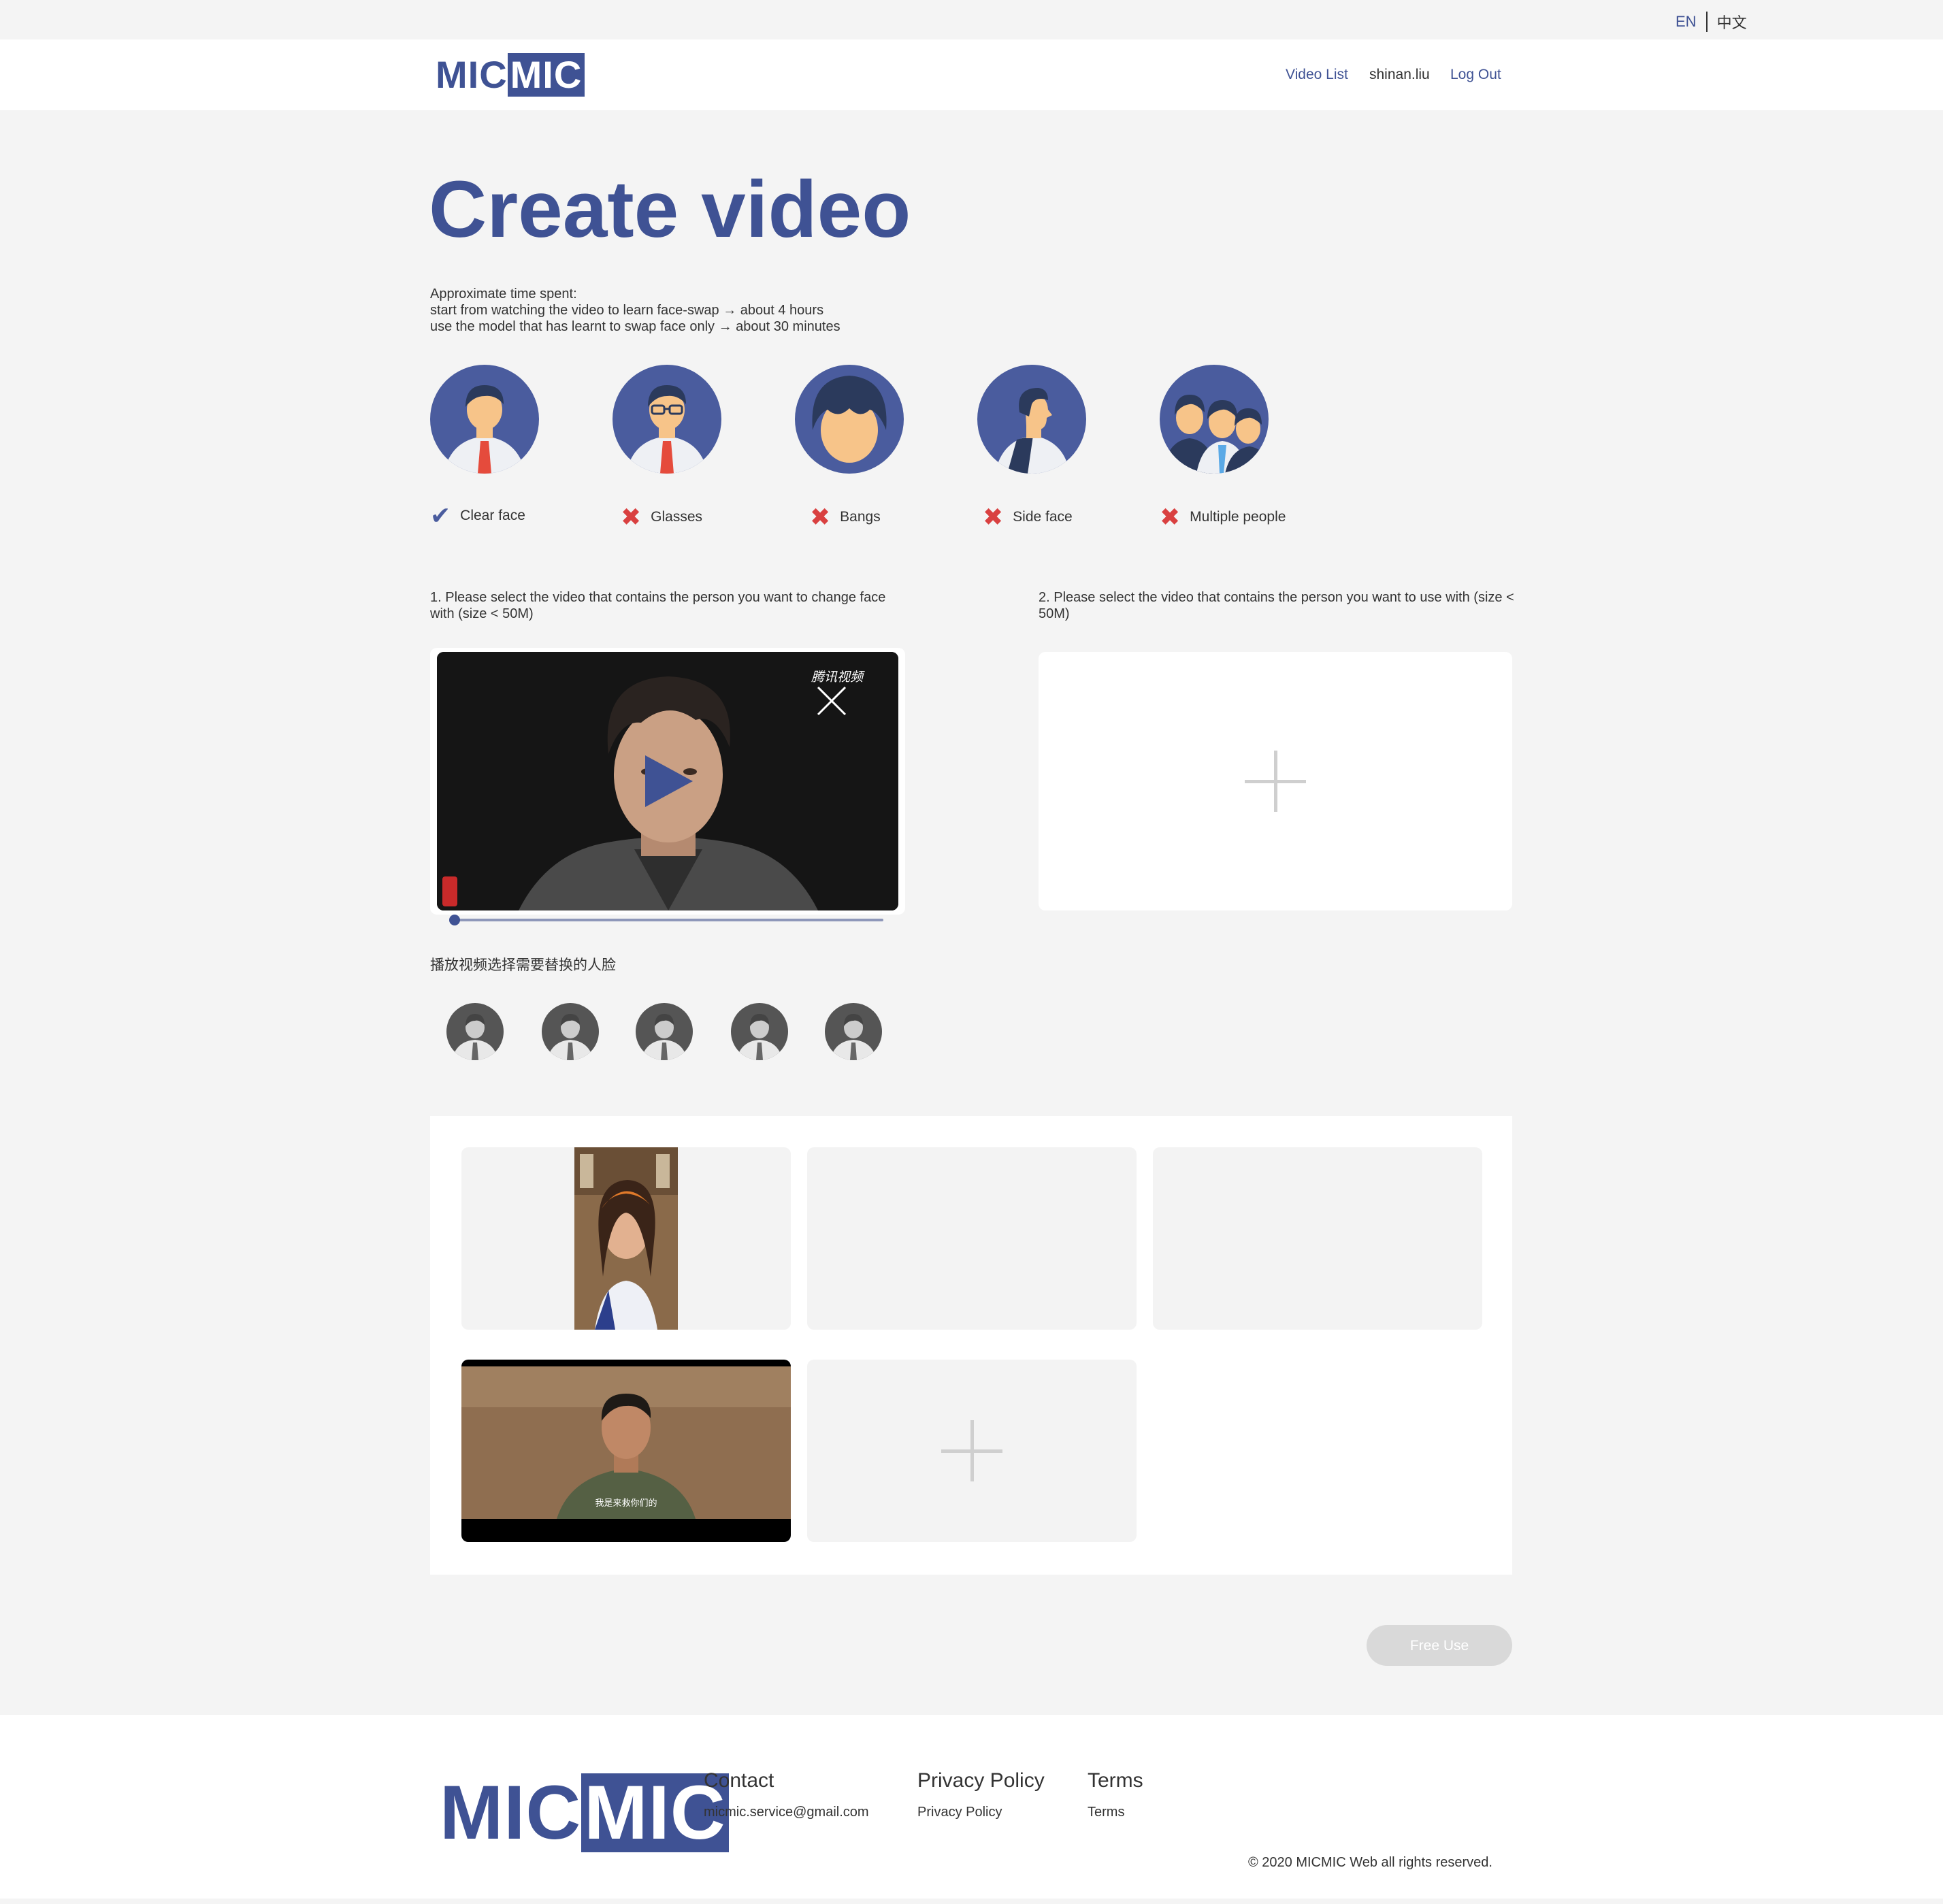 Image resolution: width=1943 pixels, height=1904 pixels. I want to click on lang-en-option: EN, so click(1687, 22).